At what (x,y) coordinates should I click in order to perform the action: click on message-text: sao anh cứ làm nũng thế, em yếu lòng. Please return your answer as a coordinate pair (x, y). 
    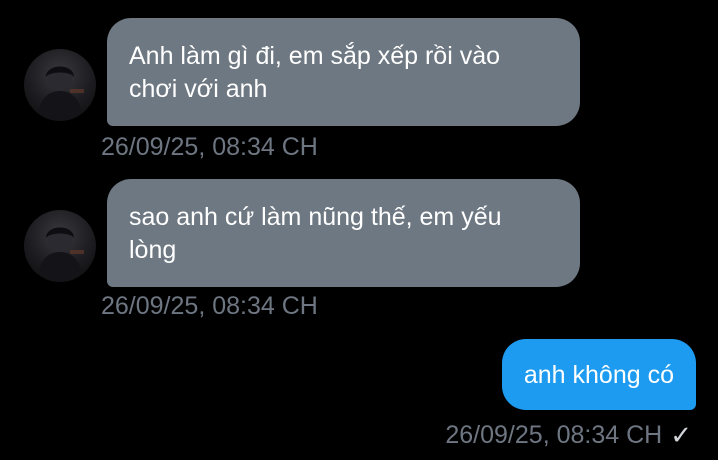
    Looking at the image, I should click on (315, 233).